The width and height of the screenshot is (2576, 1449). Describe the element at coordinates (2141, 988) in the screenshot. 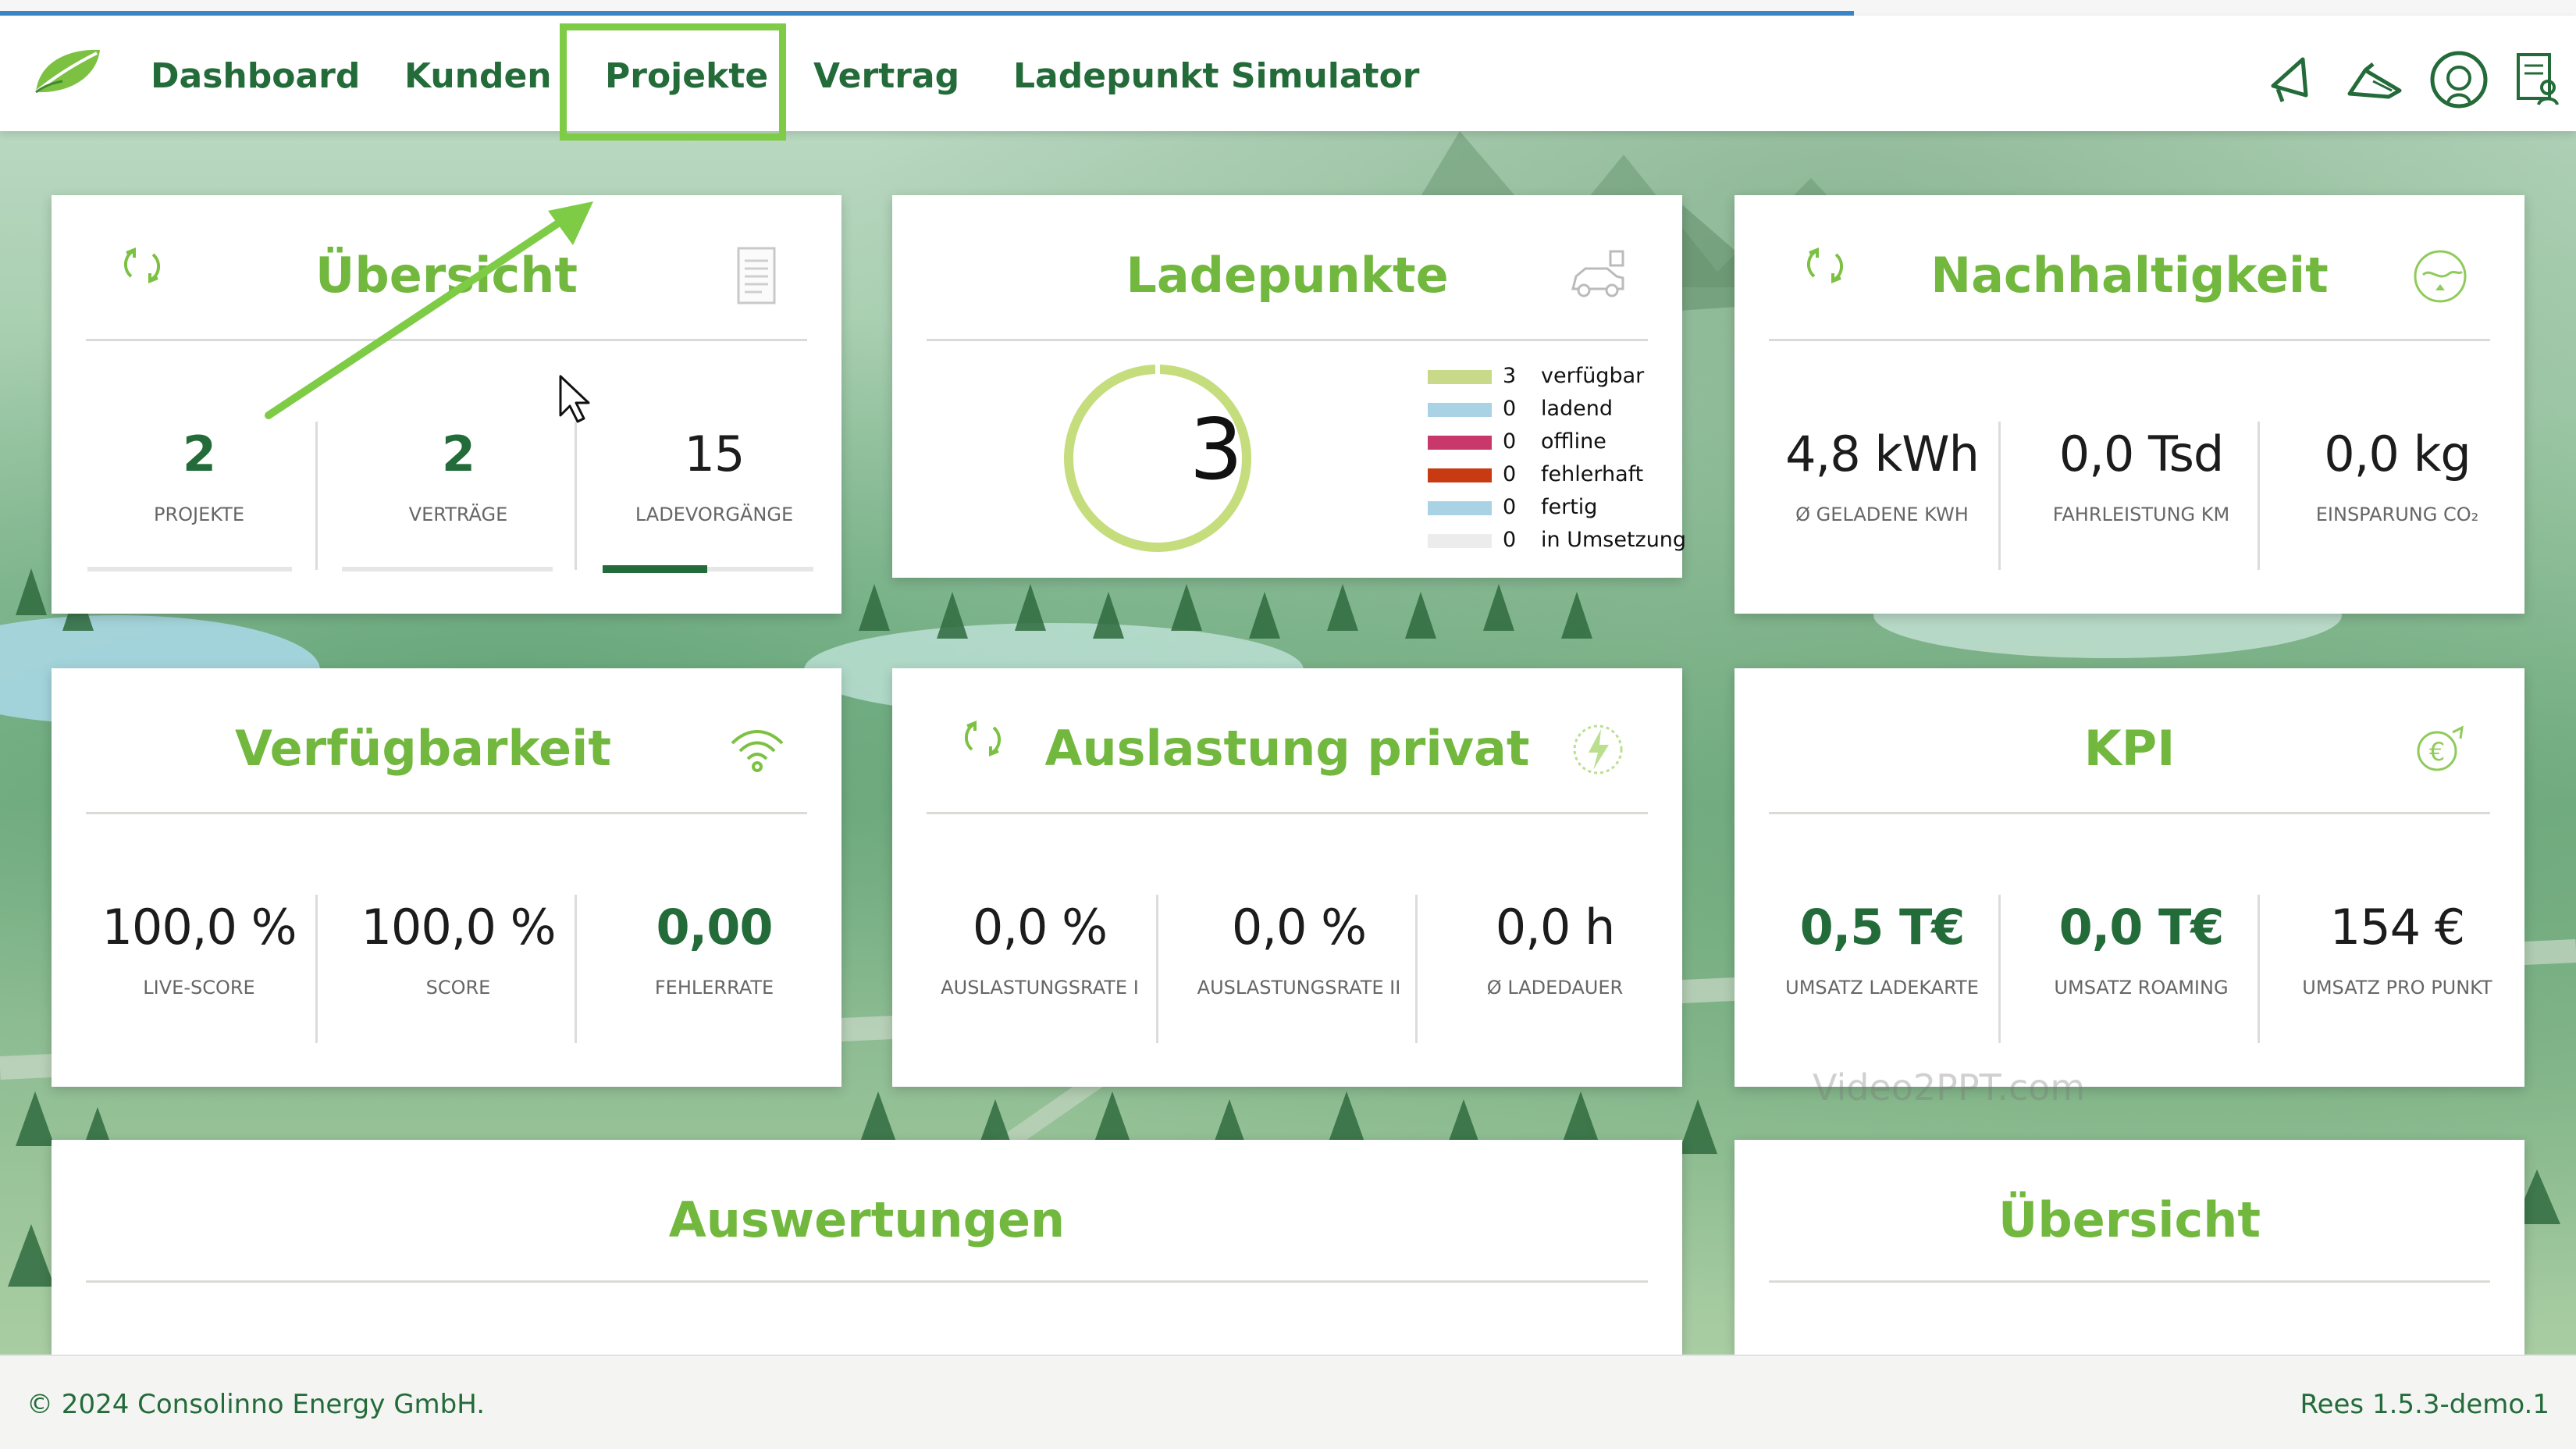

I see `stat-label: UMSATZ ROAMING` at that location.